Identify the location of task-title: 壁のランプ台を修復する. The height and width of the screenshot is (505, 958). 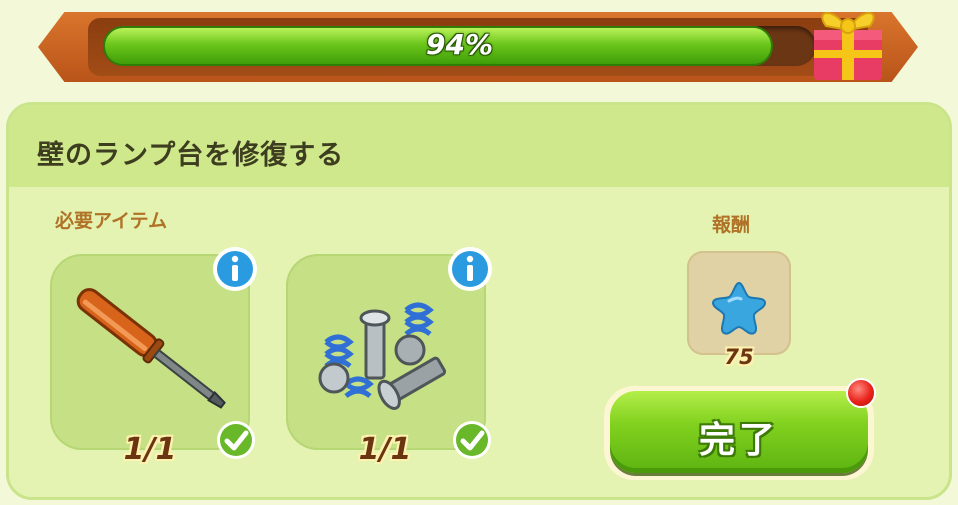
(191, 155).